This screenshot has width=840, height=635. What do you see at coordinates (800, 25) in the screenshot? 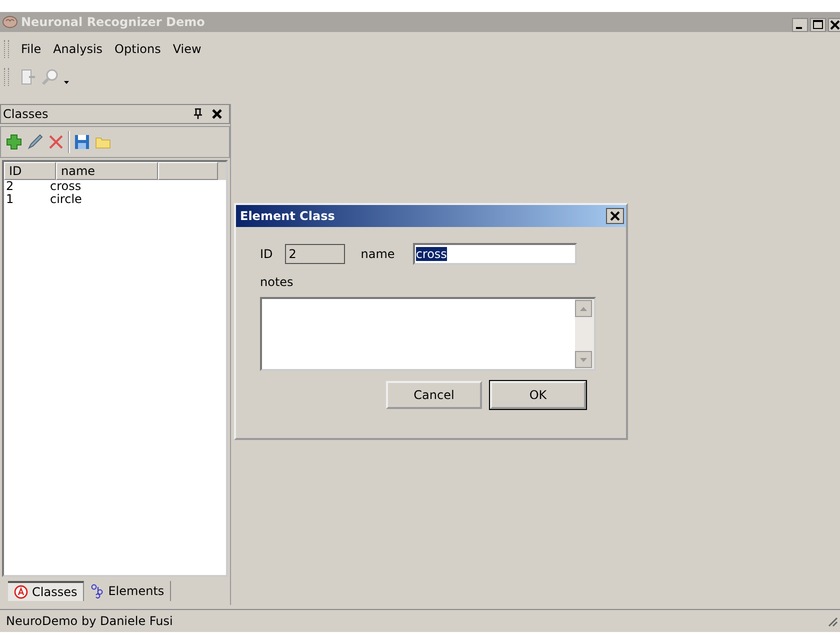
I see `minimize-icon` at bounding box center [800, 25].